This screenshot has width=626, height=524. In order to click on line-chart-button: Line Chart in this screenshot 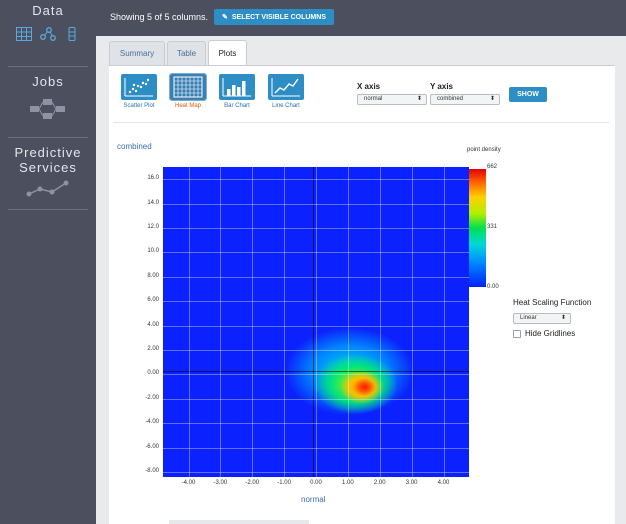, I will do `click(286, 91)`.